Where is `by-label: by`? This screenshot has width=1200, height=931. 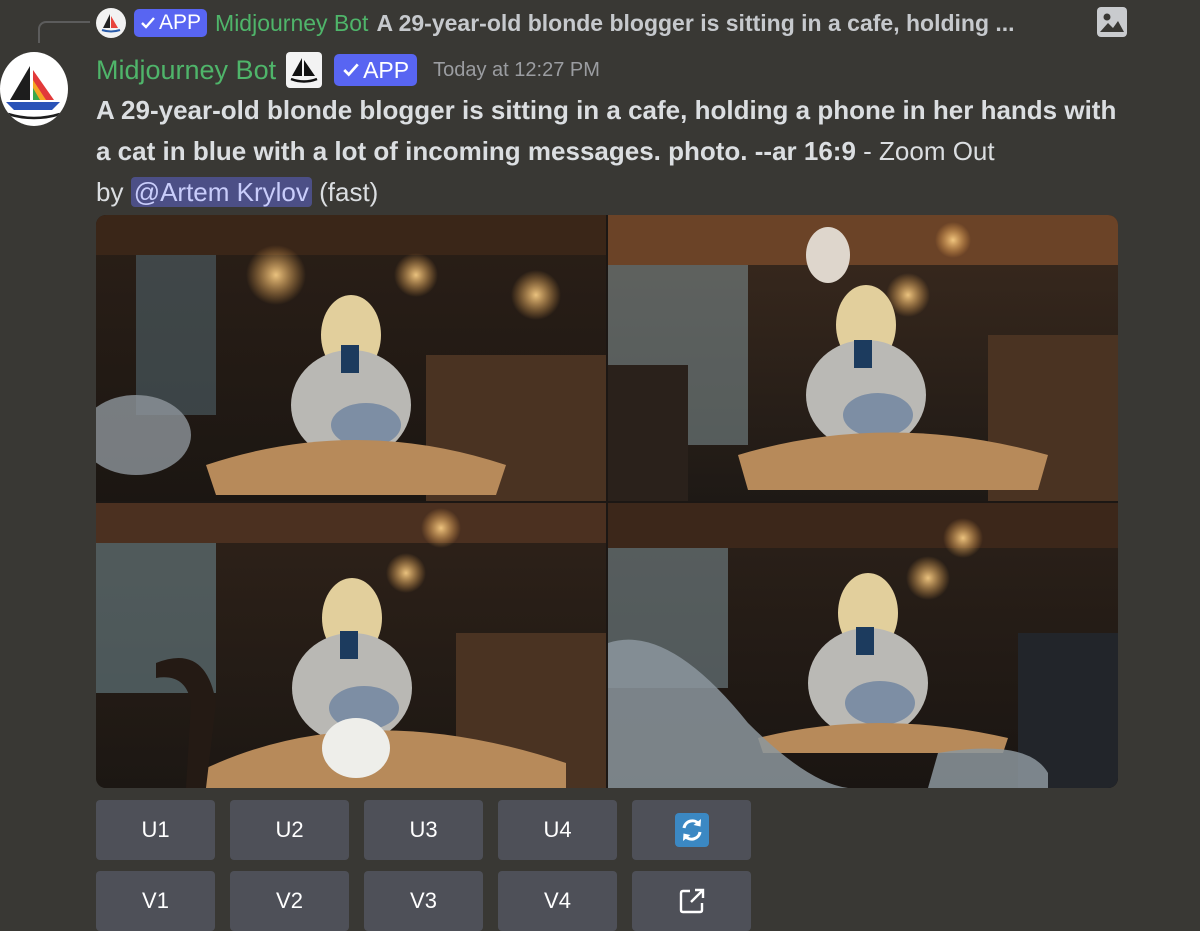
by-label: by is located at coordinates (113, 192).